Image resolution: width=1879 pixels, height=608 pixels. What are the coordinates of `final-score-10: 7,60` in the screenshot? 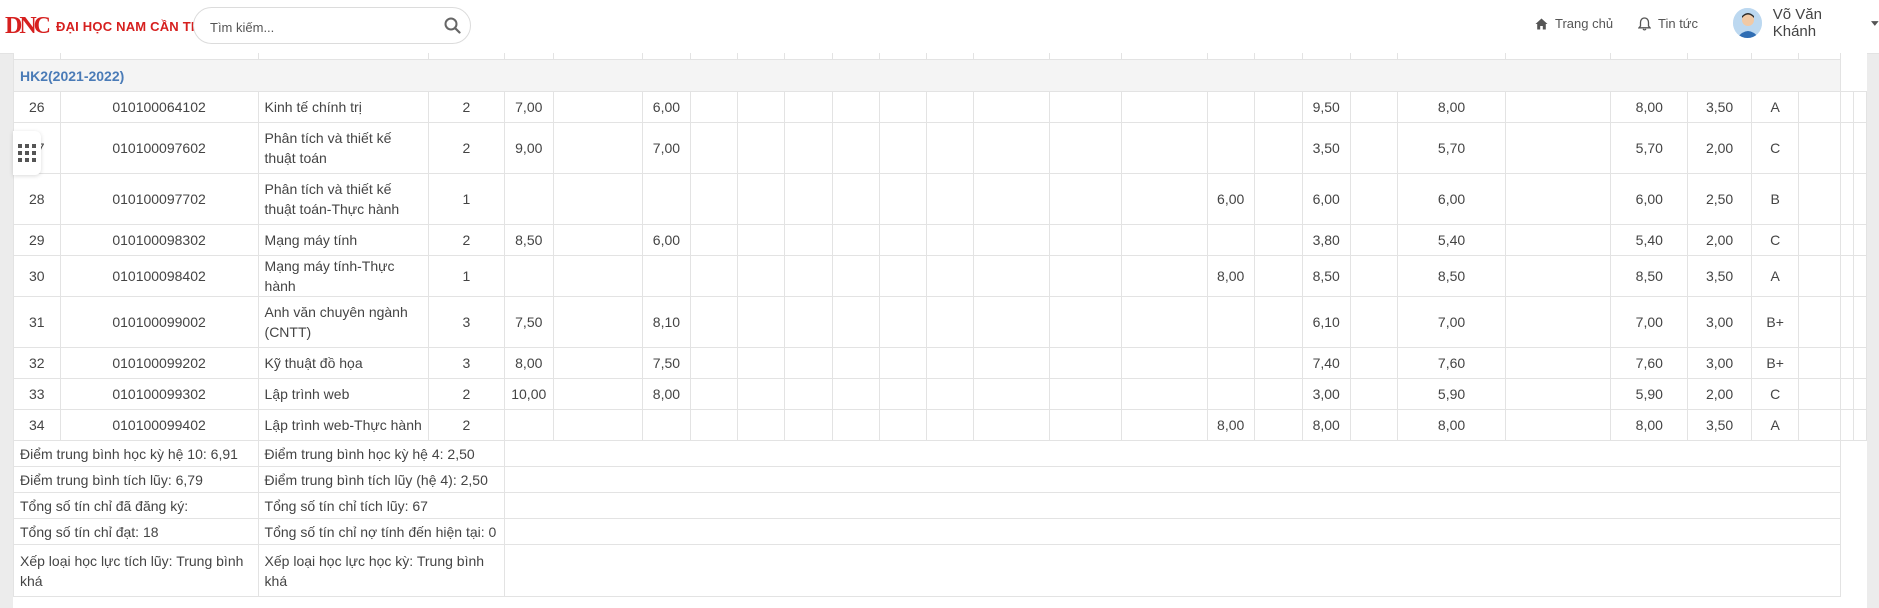 It's located at (1451, 363).